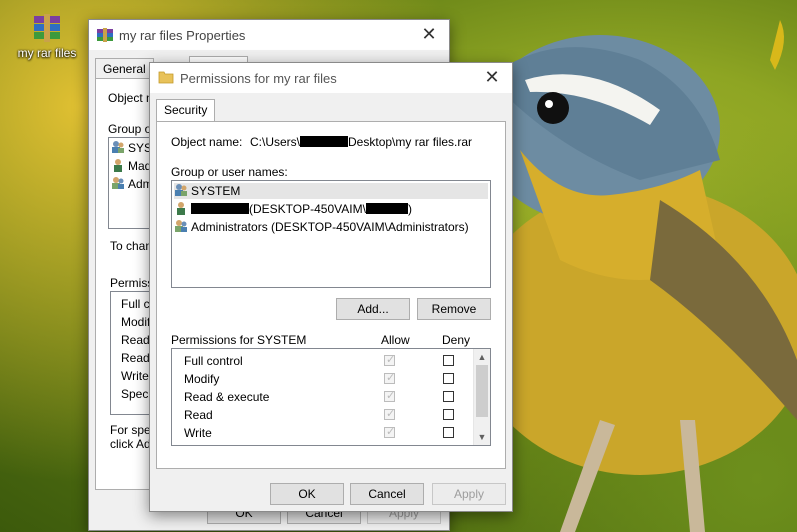  What do you see at coordinates (198, 415) in the screenshot?
I see `perm-name: Read` at bounding box center [198, 415].